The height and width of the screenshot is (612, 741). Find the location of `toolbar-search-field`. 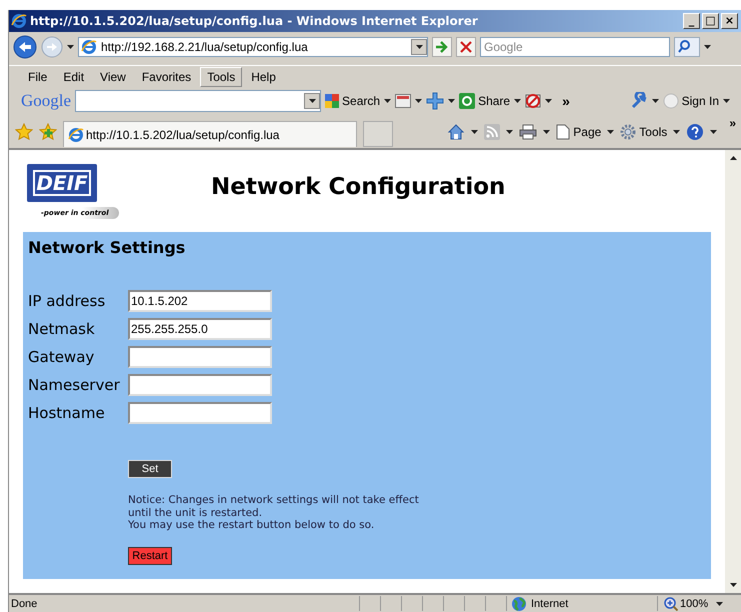

toolbar-search-field is located at coordinates (198, 101).